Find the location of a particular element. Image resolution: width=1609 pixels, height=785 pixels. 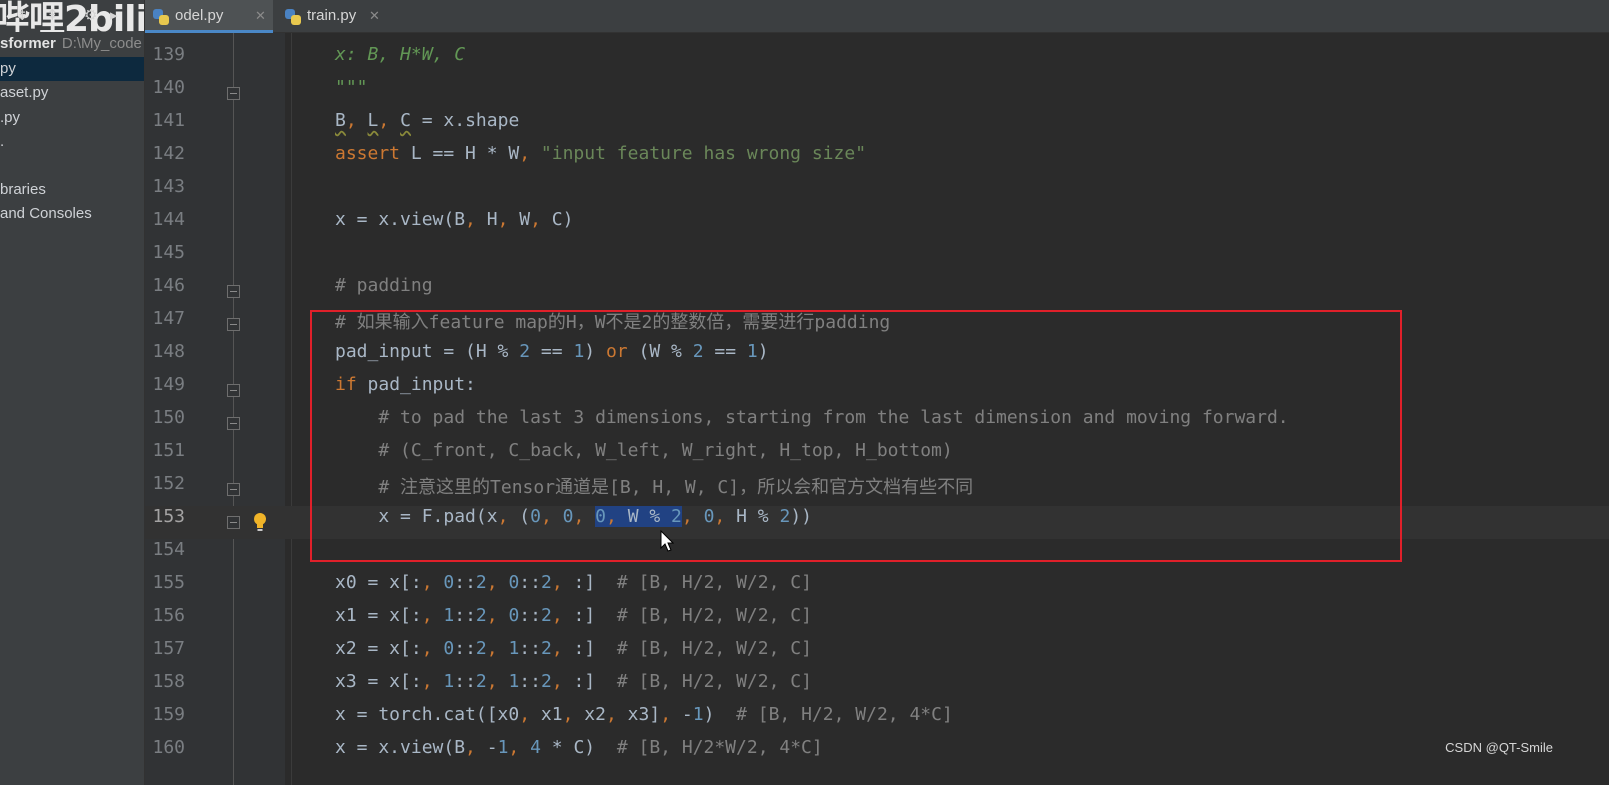

code-line: 146 # padding is located at coordinates (877, 291).